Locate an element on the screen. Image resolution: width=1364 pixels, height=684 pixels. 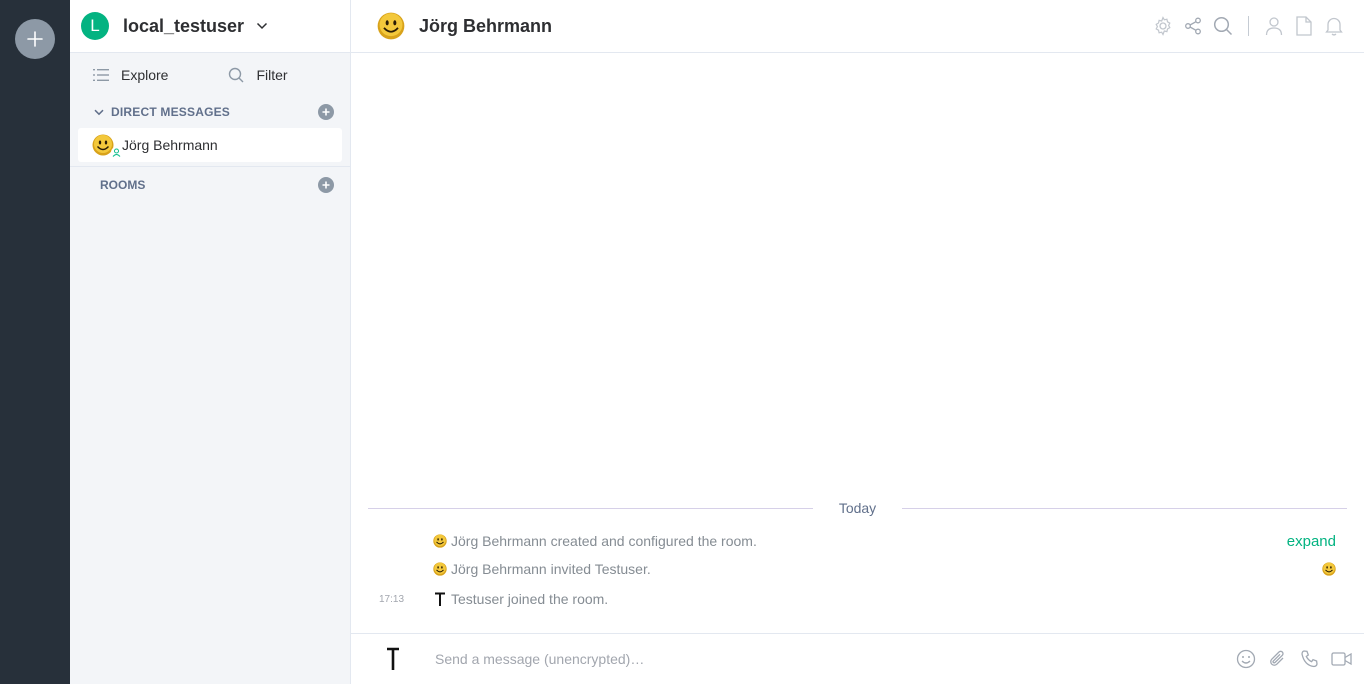
add-direct-message-button is located at coordinates (326, 112).